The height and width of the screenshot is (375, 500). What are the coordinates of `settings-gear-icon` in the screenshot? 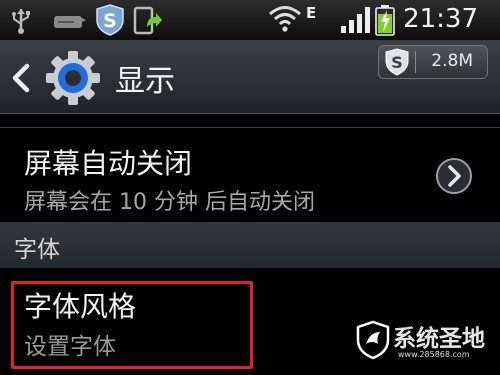 It's located at (73, 80).